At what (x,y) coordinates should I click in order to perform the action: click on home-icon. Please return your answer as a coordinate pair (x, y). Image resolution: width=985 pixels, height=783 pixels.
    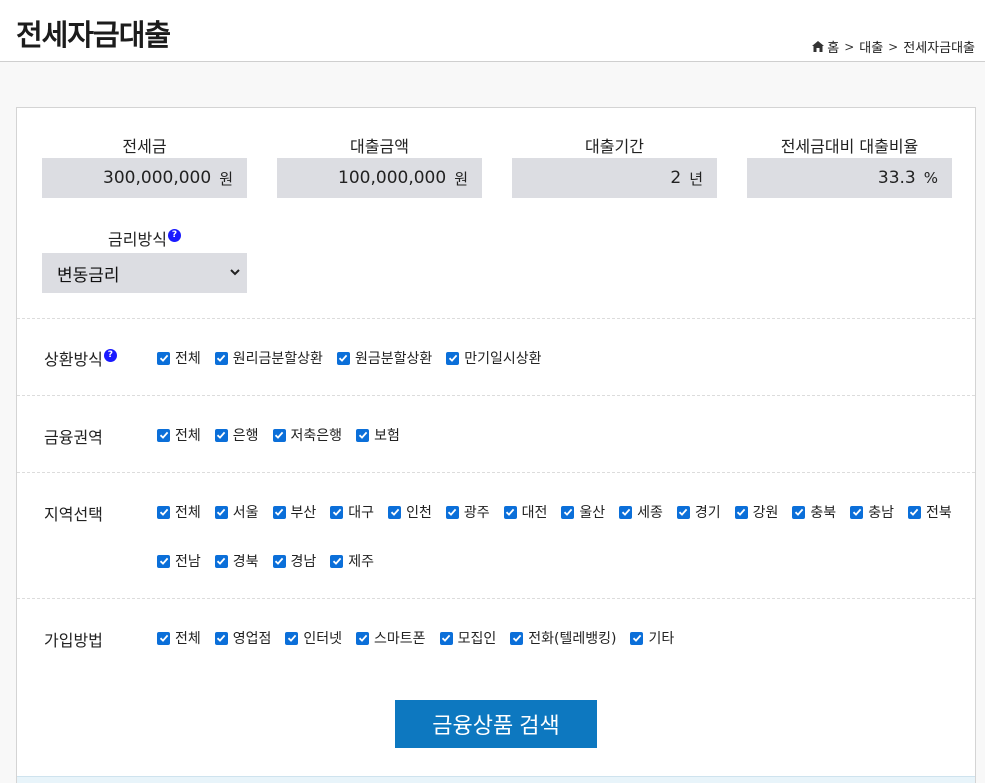
    Looking at the image, I should click on (818, 46).